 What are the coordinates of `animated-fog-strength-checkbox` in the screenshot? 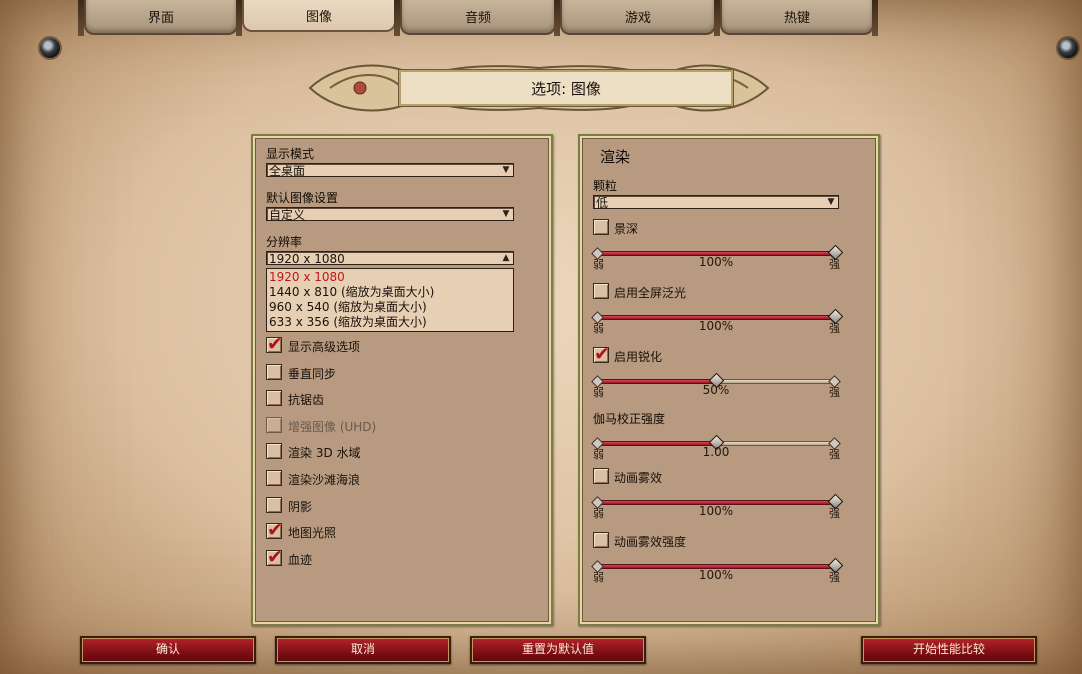 It's located at (601, 540).